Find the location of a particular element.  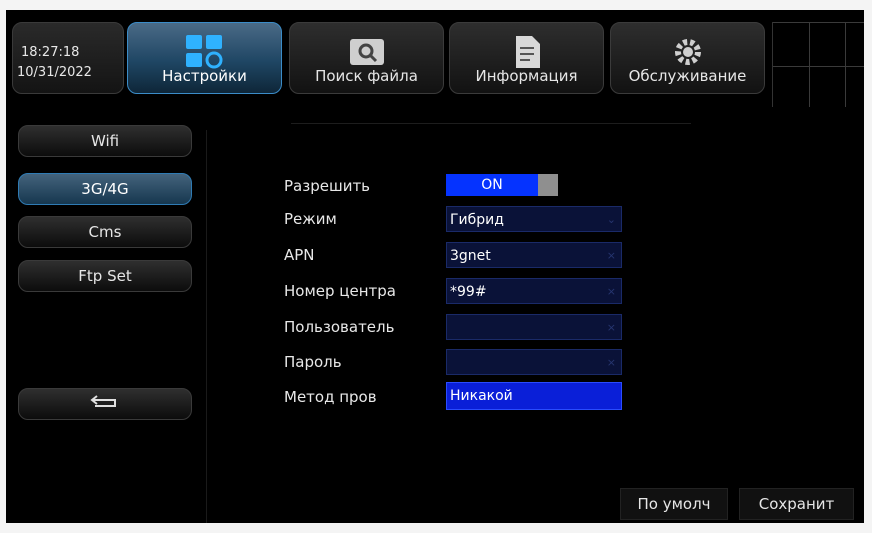

center-number-field: *99# × is located at coordinates (534, 291).